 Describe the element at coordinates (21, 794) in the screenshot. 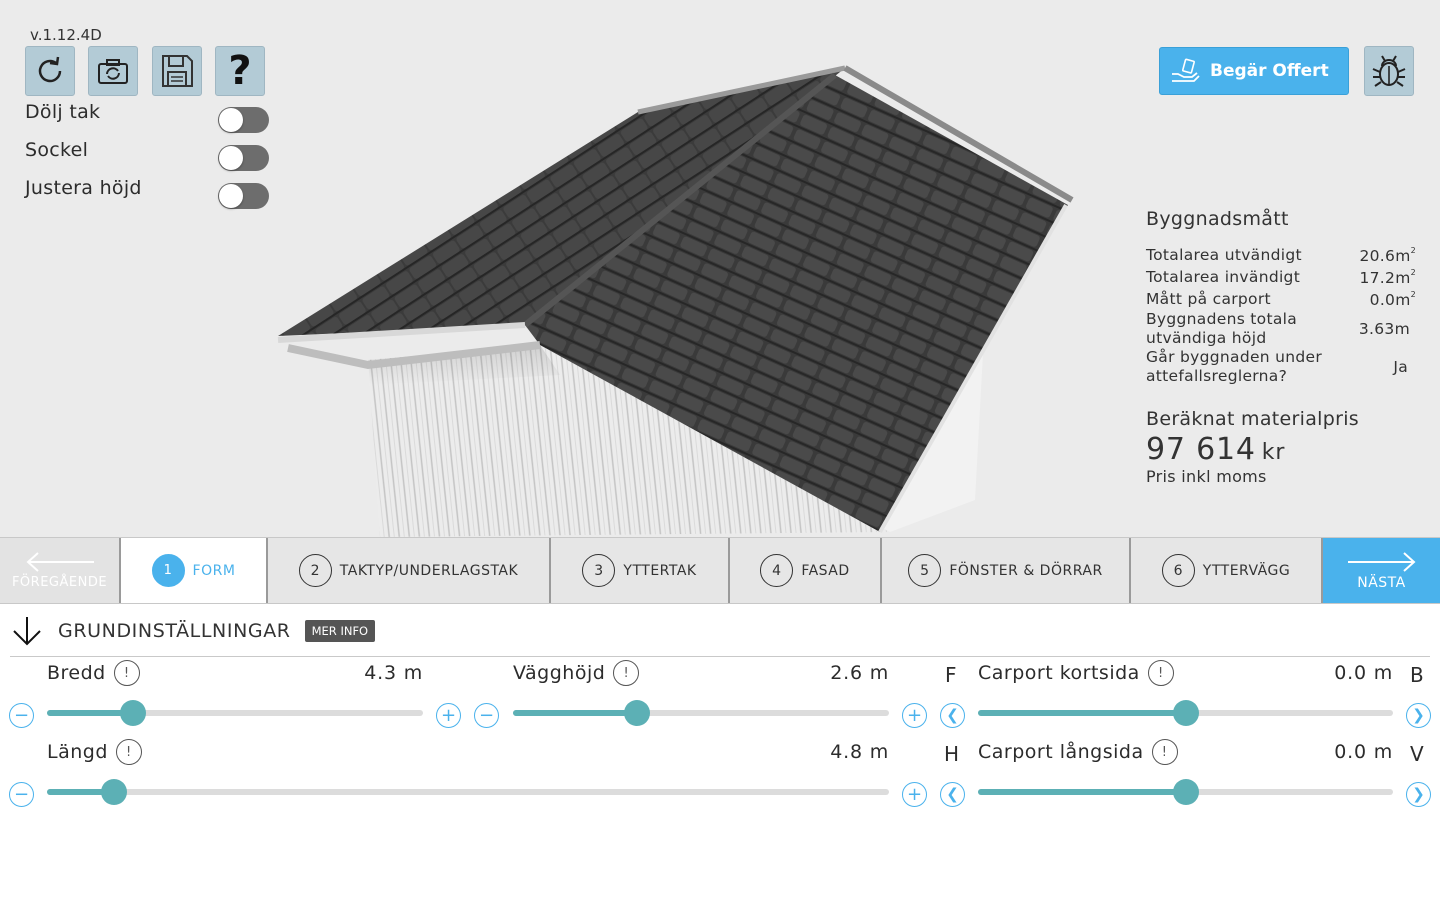

I see `length-decrease-button: −` at that location.